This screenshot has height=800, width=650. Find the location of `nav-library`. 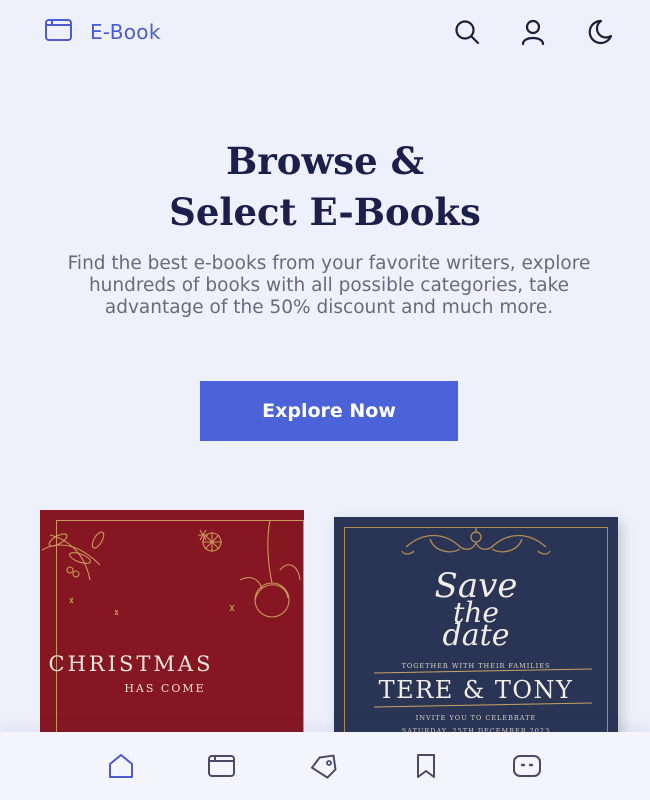

nav-library is located at coordinates (222, 766).